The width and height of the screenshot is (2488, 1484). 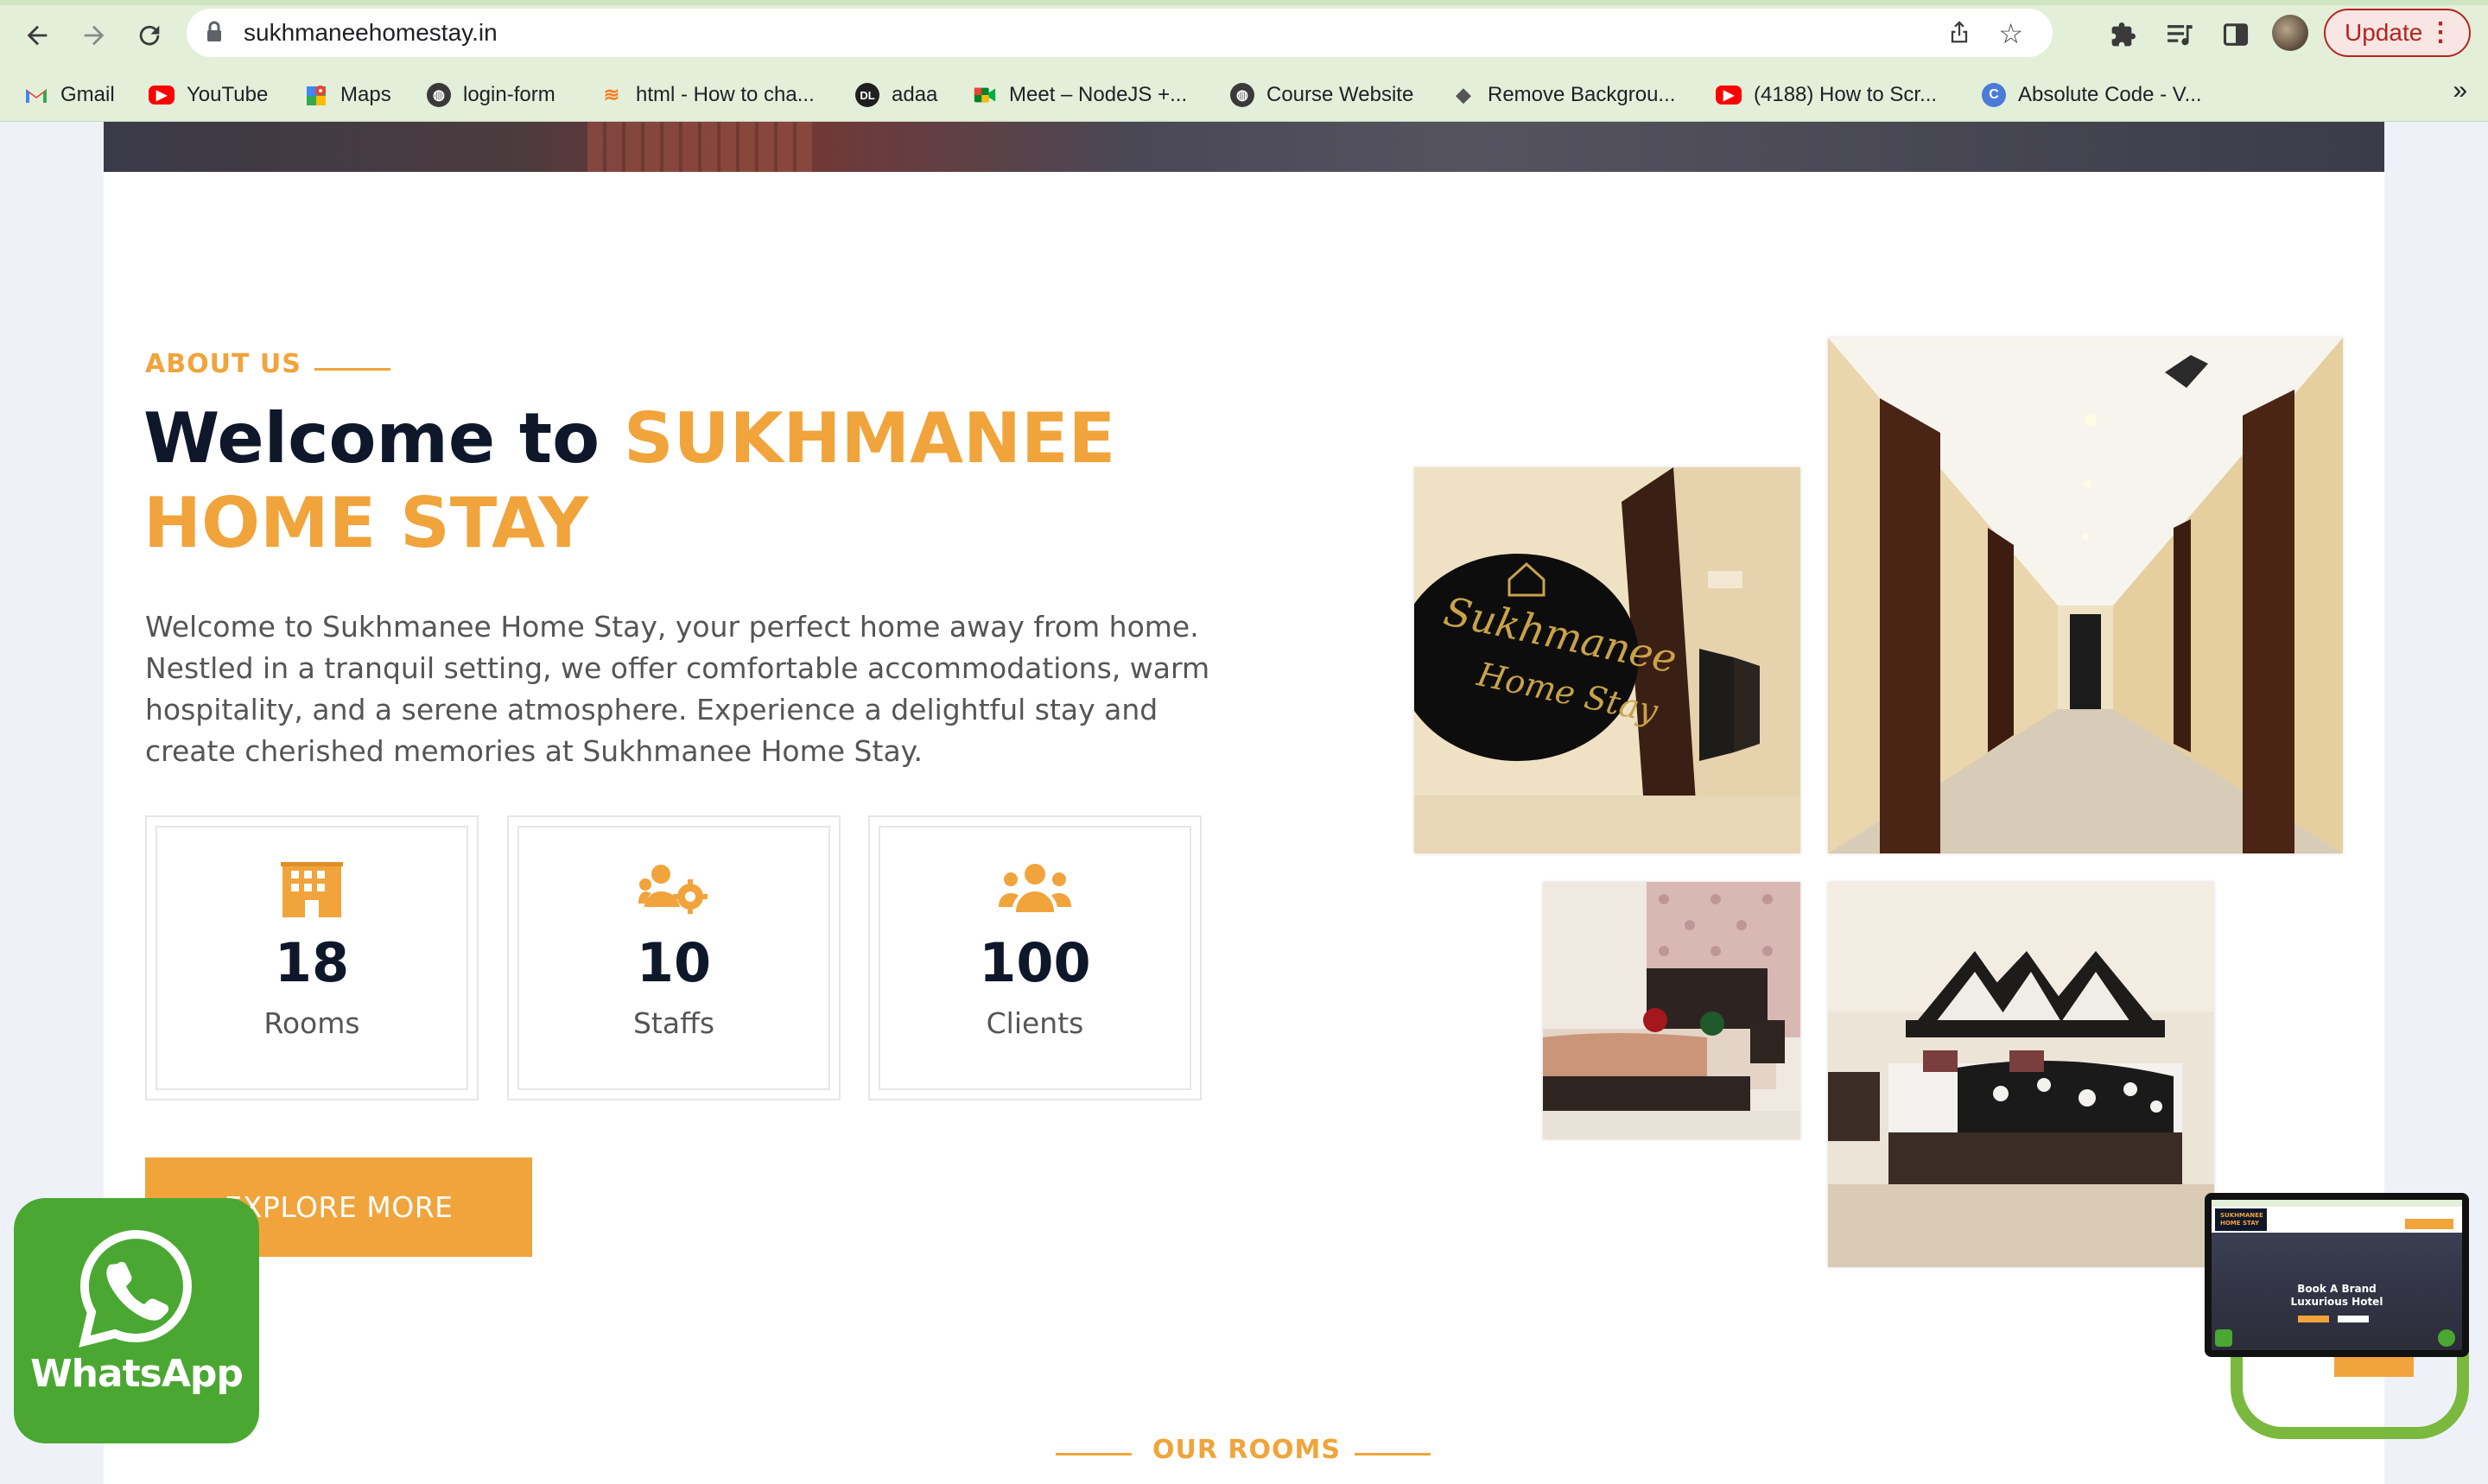 I want to click on preview-nav-button, so click(x=2429, y=1224).